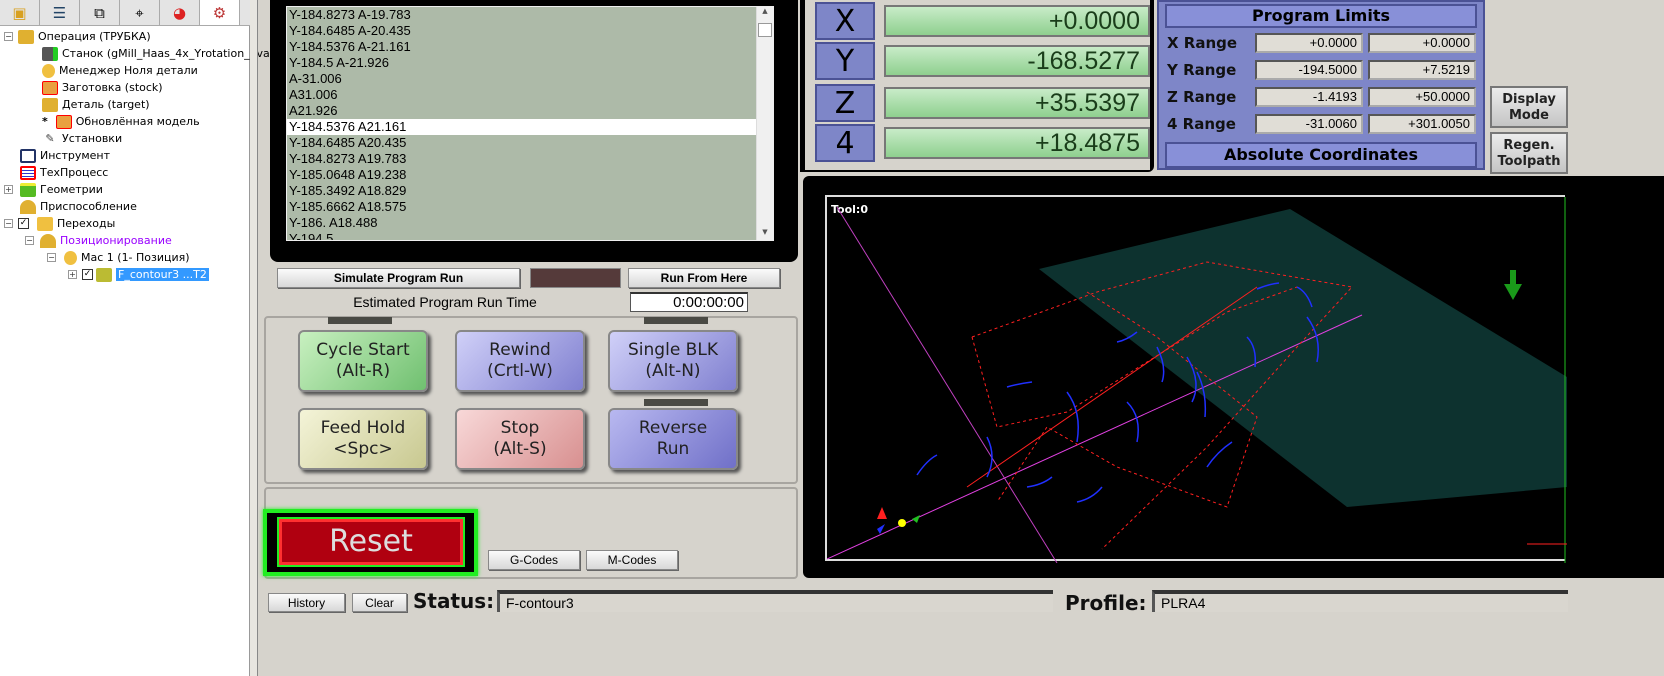  I want to click on axis-label-z: Z, so click(845, 103).